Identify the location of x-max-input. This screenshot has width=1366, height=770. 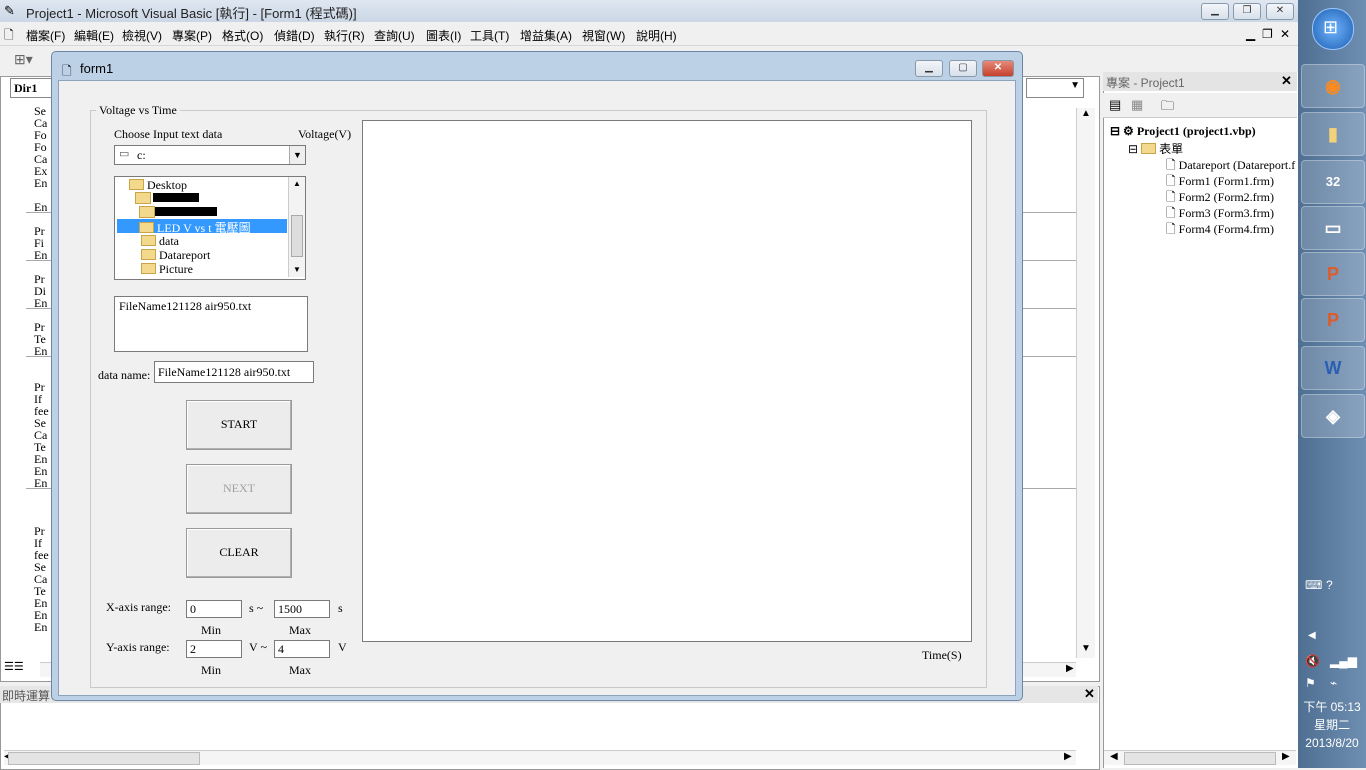
(302, 609).